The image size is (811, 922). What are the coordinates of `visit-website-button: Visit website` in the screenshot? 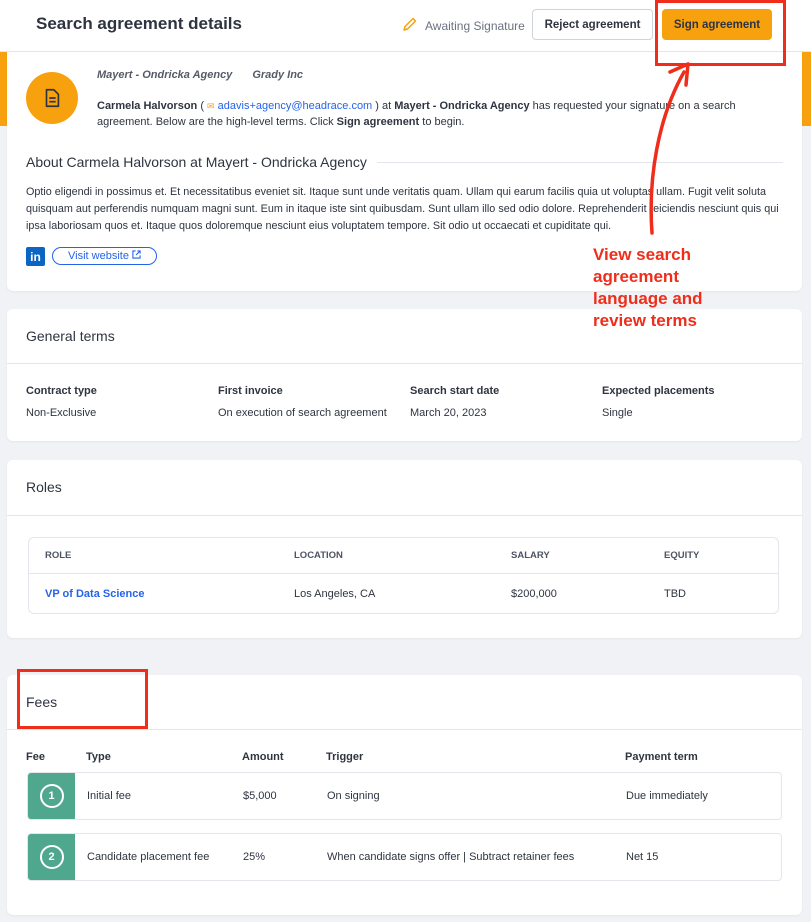 It's located at (104, 256).